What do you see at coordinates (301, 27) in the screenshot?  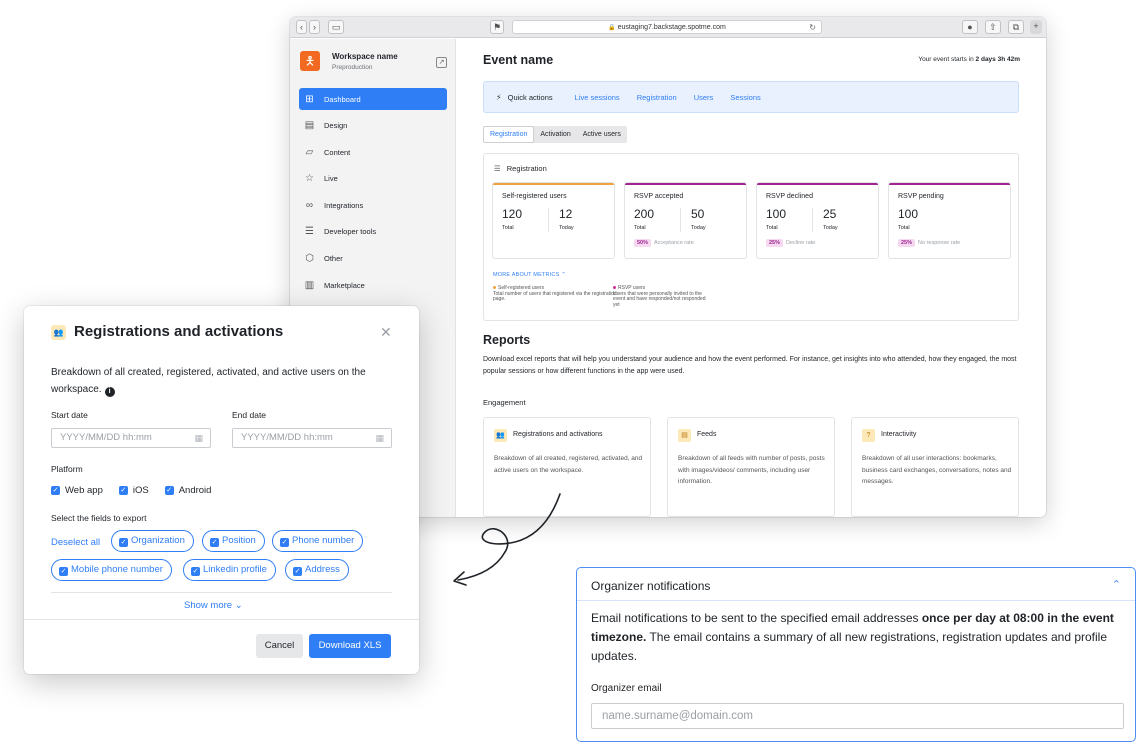 I see `back-icon: ‹` at bounding box center [301, 27].